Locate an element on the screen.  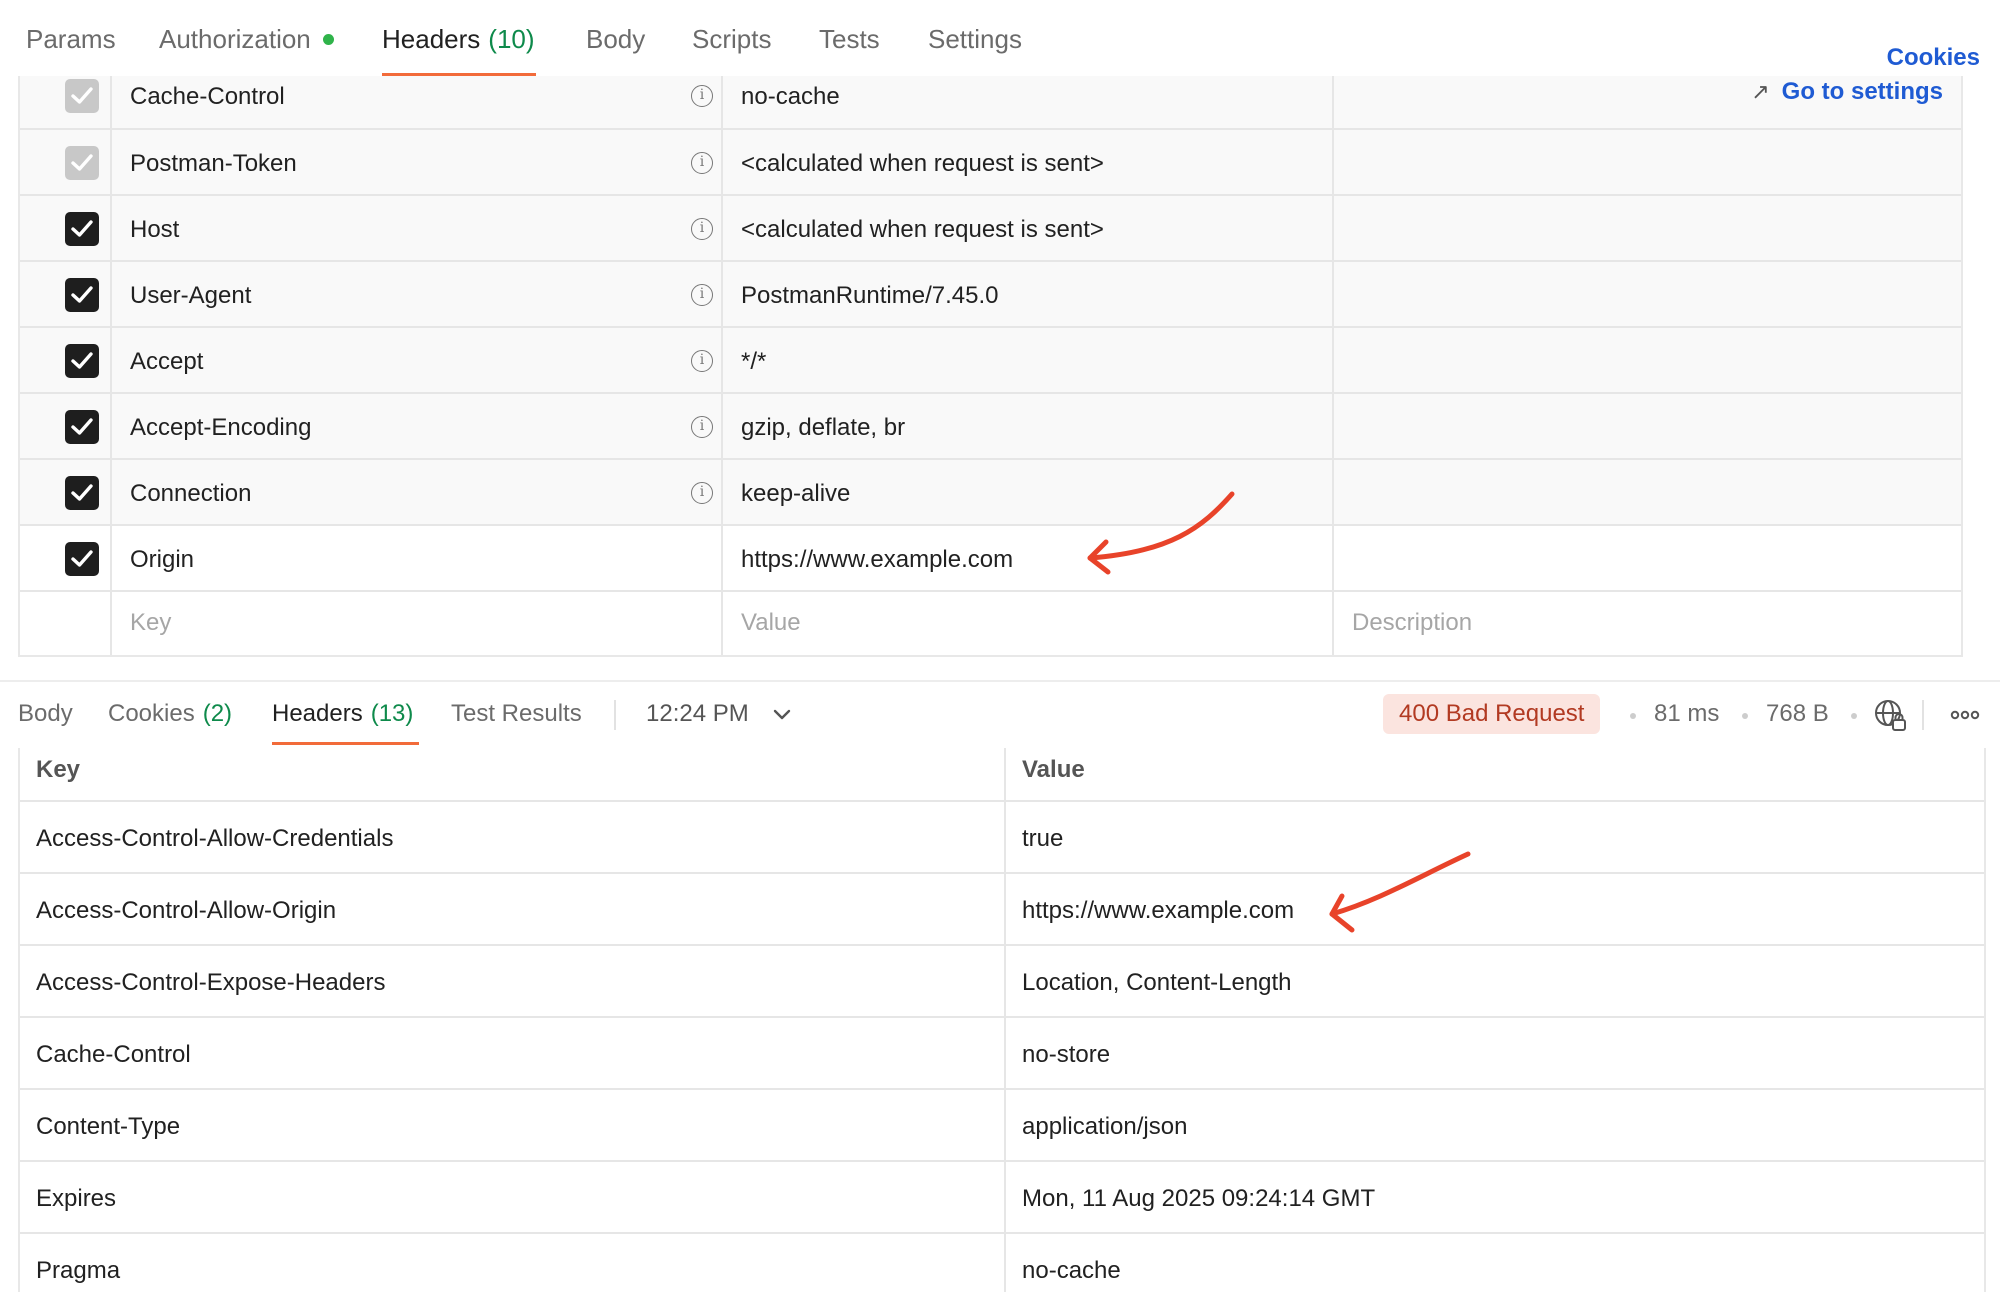
tab-tests: Tests is located at coordinates (849, 39).